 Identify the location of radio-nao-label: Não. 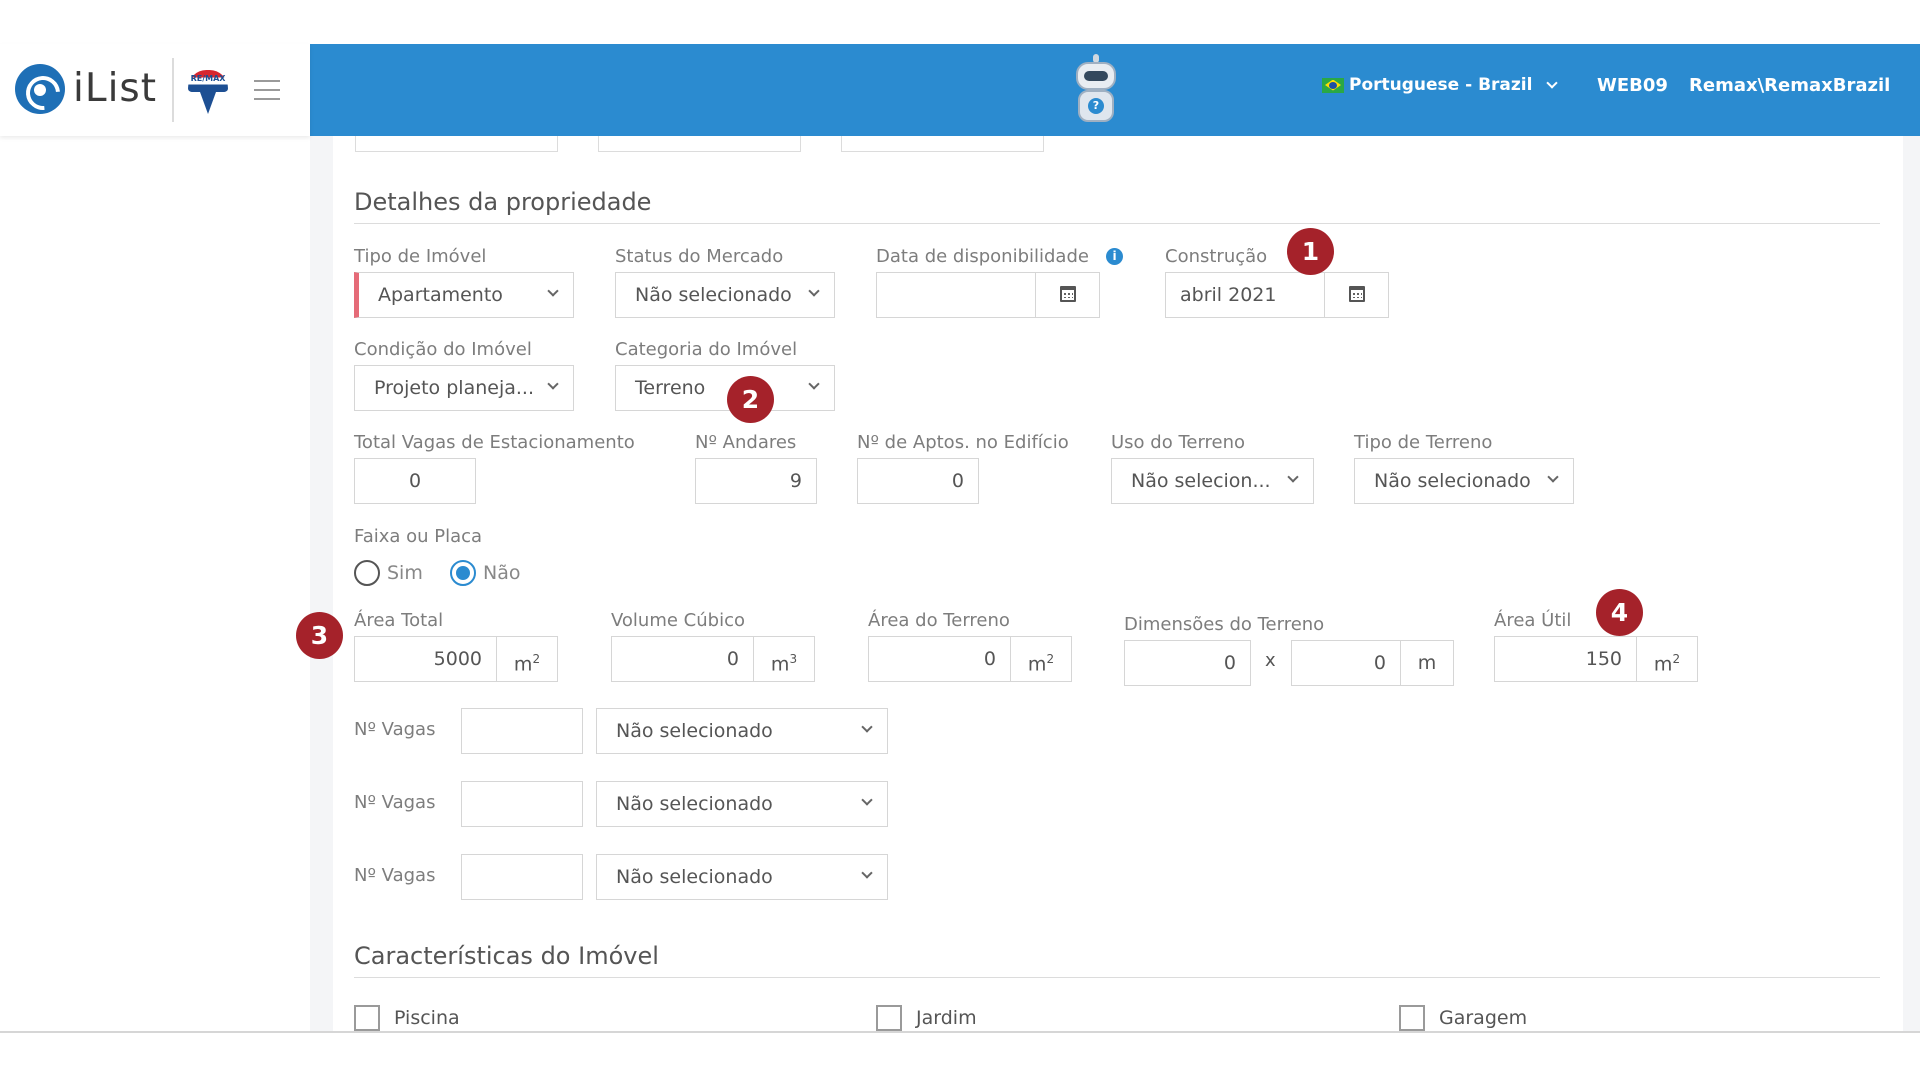
(502, 573).